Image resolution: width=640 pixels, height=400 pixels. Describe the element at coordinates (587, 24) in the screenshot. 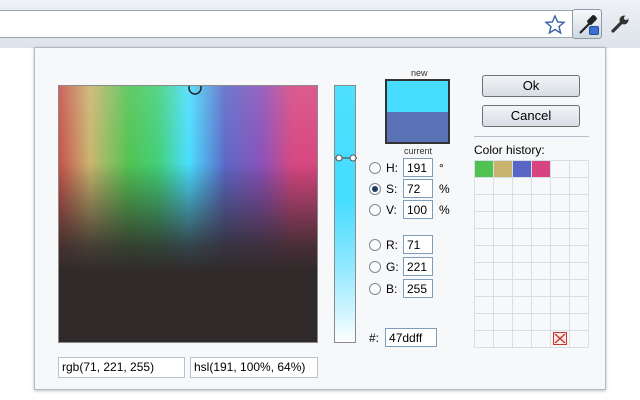

I see `eyedropper-button` at that location.